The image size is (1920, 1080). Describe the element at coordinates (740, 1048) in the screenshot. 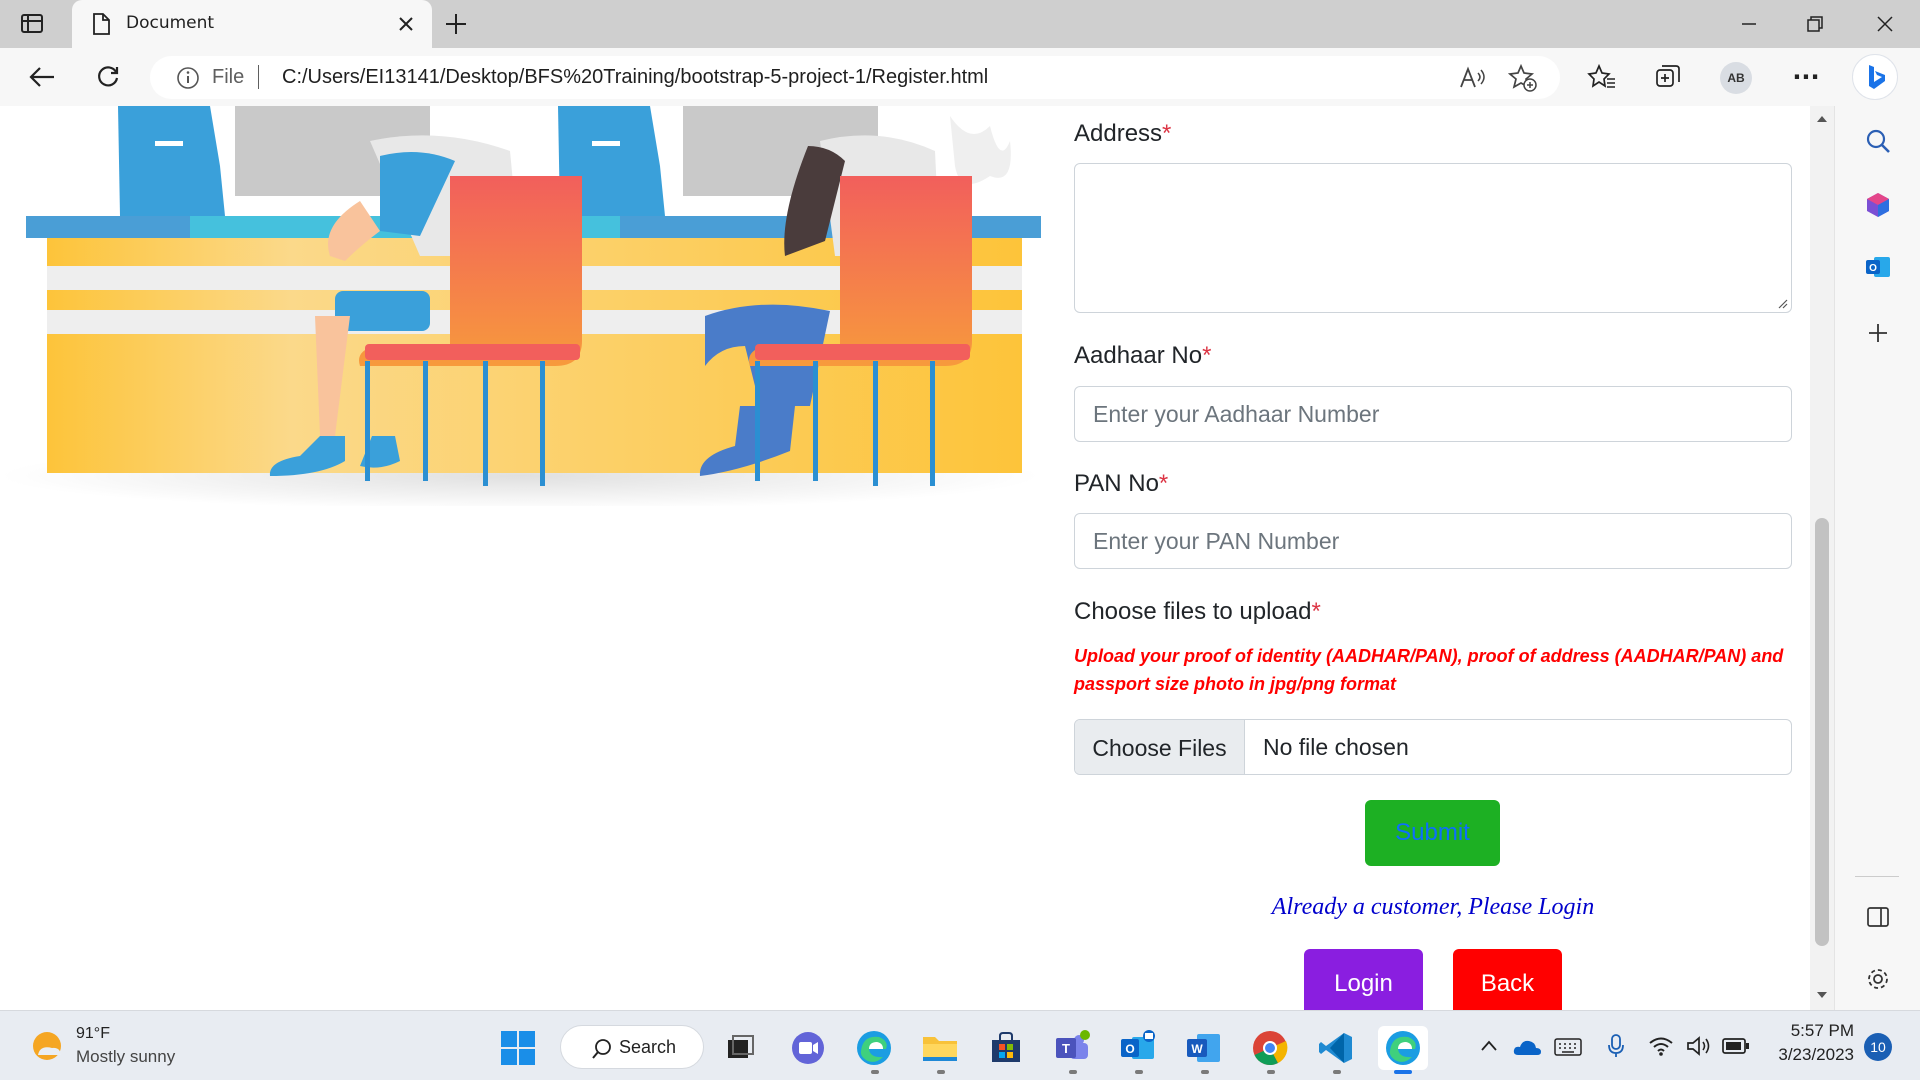

I see `task-view-icon` at that location.